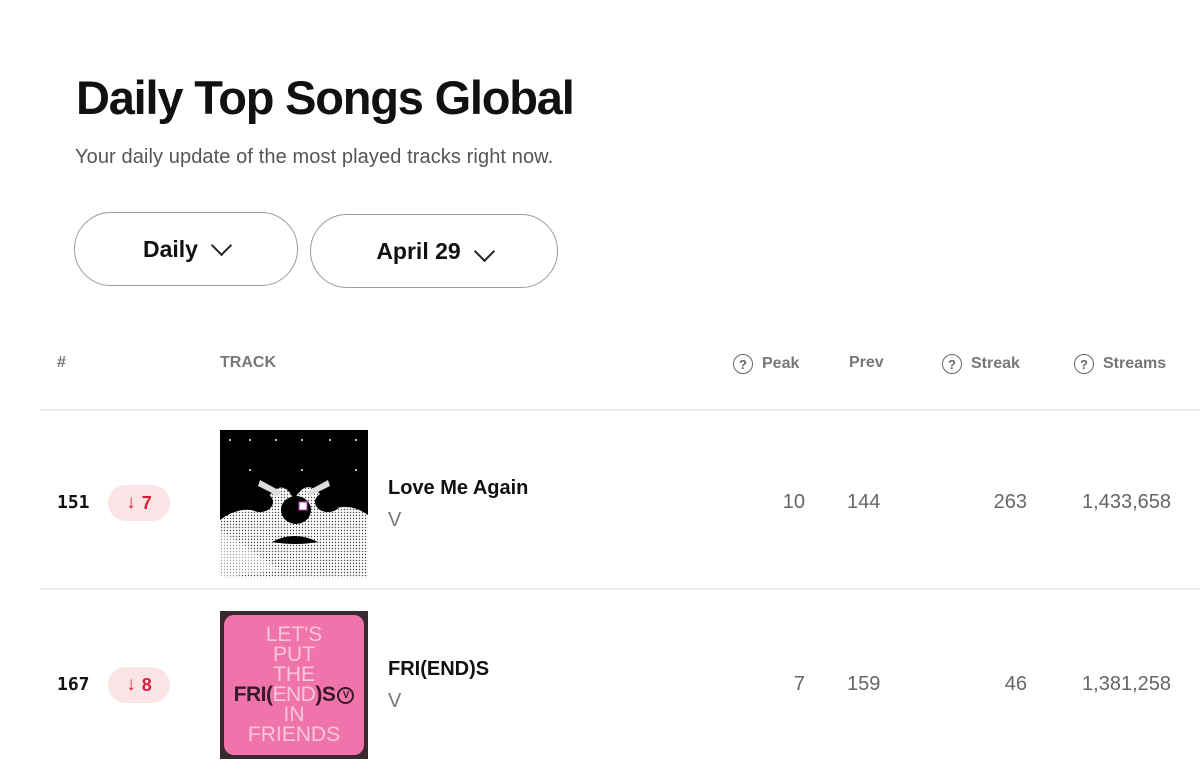  What do you see at coordinates (294, 694) in the screenshot?
I see `cover-title-text: FRI(END)S V` at bounding box center [294, 694].